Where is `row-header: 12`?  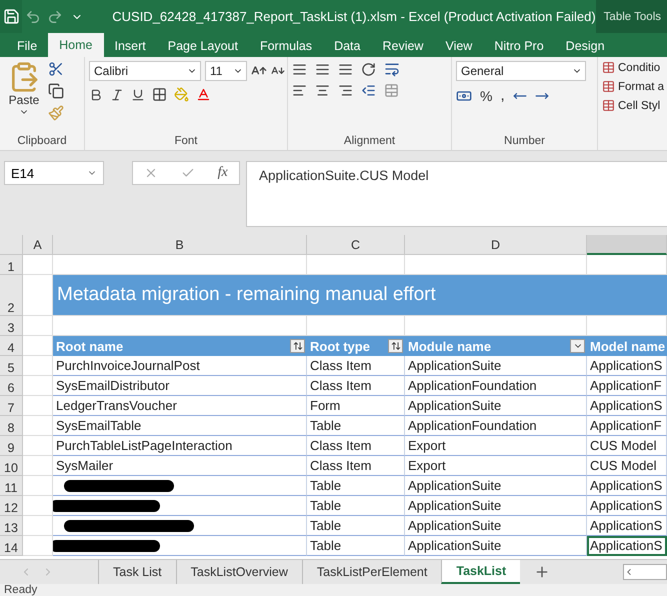
row-header: 12 is located at coordinates (11, 506).